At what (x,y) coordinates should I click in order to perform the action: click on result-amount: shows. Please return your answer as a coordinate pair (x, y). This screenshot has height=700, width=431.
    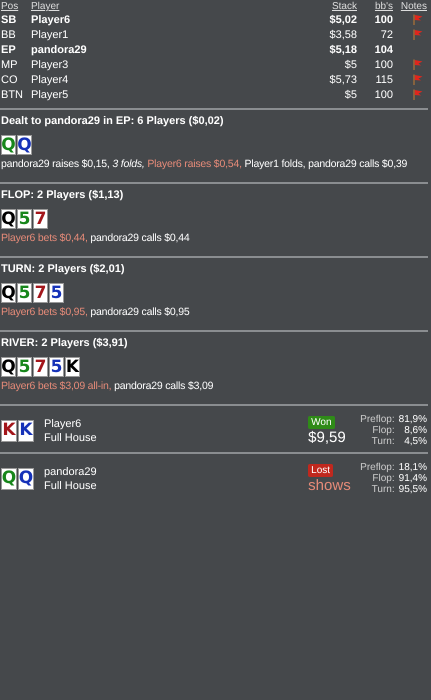
    Looking at the image, I should click on (329, 485).